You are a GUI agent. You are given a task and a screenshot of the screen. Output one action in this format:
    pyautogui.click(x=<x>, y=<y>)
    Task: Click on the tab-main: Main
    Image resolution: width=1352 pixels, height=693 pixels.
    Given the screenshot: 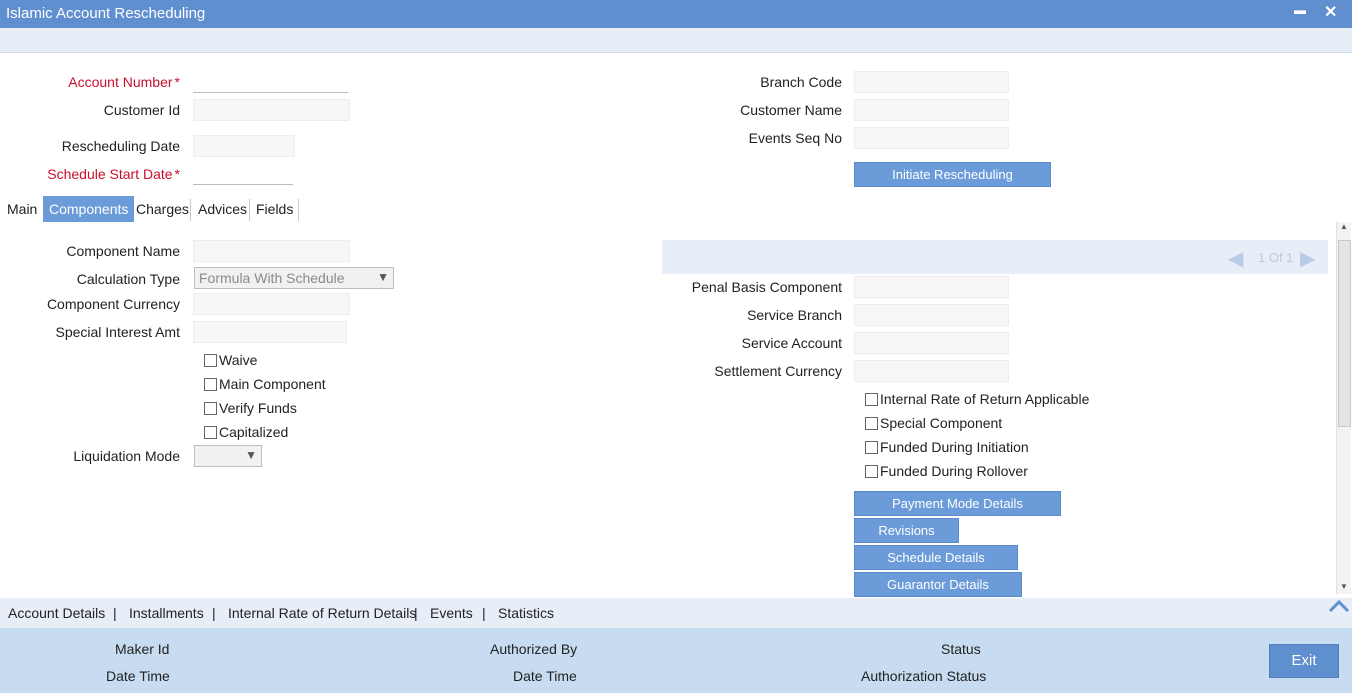 What is the action you would take?
    pyautogui.click(x=22, y=209)
    